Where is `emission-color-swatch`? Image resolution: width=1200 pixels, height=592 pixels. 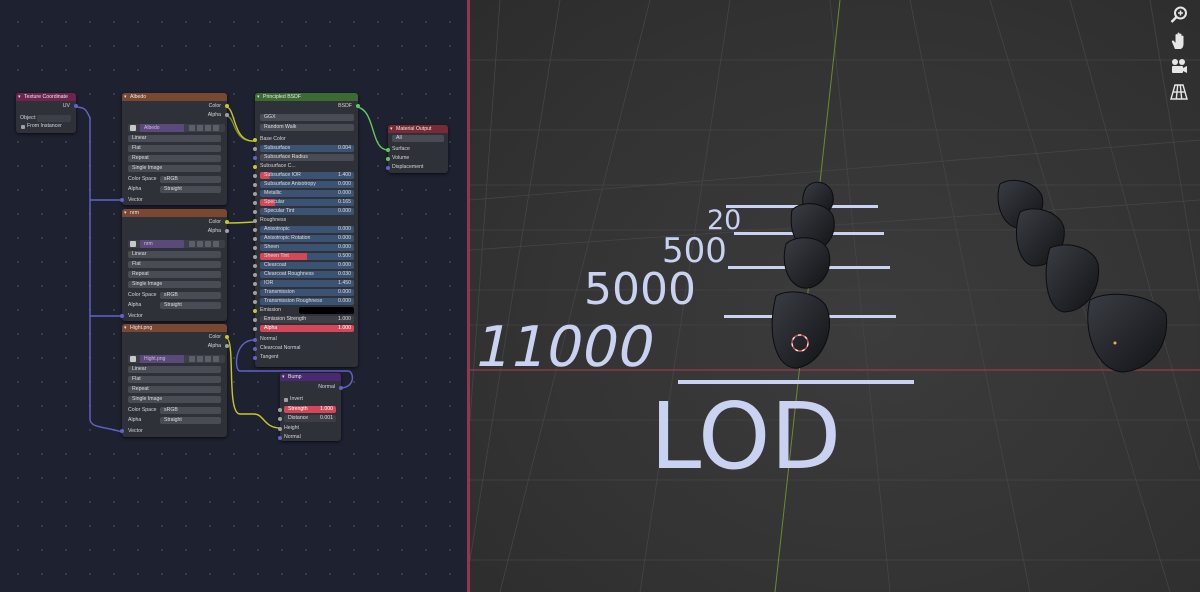 emission-color-swatch is located at coordinates (326, 310).